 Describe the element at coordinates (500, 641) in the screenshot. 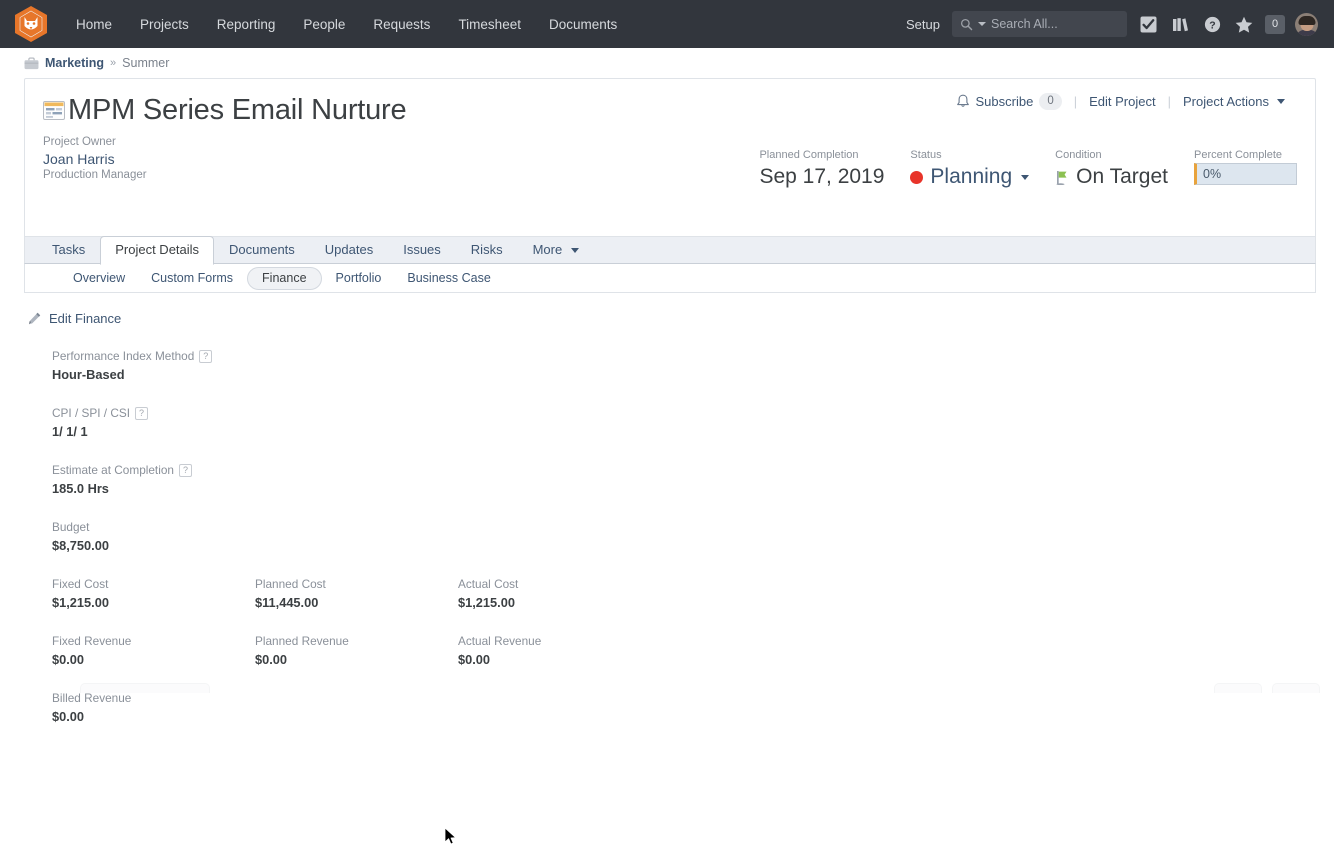

I see `actual-revenue-label: Actual Revenue` at that location.